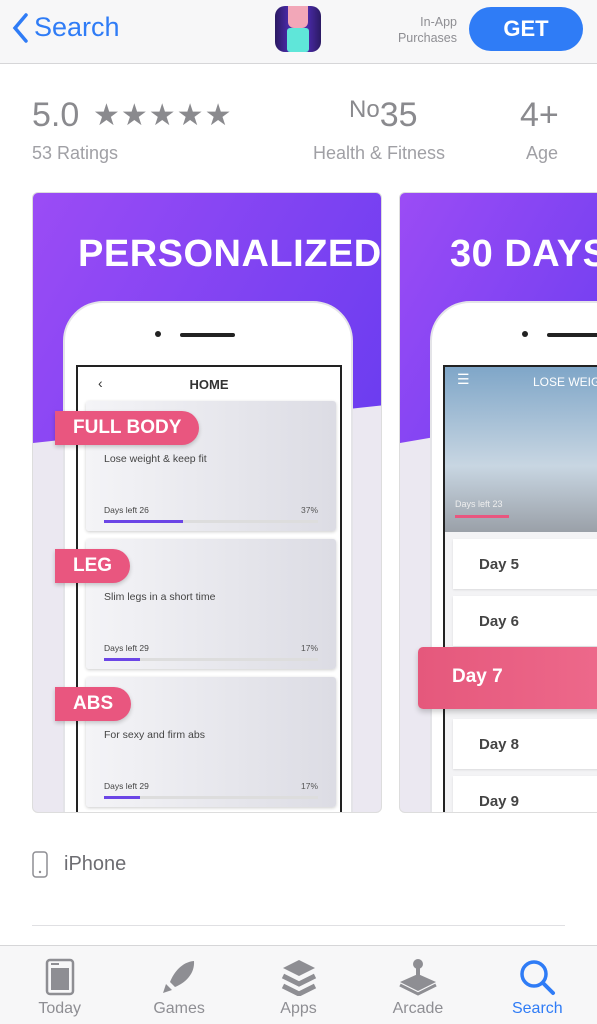 This screenshot has width=597, height=1024. What do you see at coordinates (163, 115) in the screenshot?
I see `star-rating: ★★★★★` at bounding box center [163, 115].